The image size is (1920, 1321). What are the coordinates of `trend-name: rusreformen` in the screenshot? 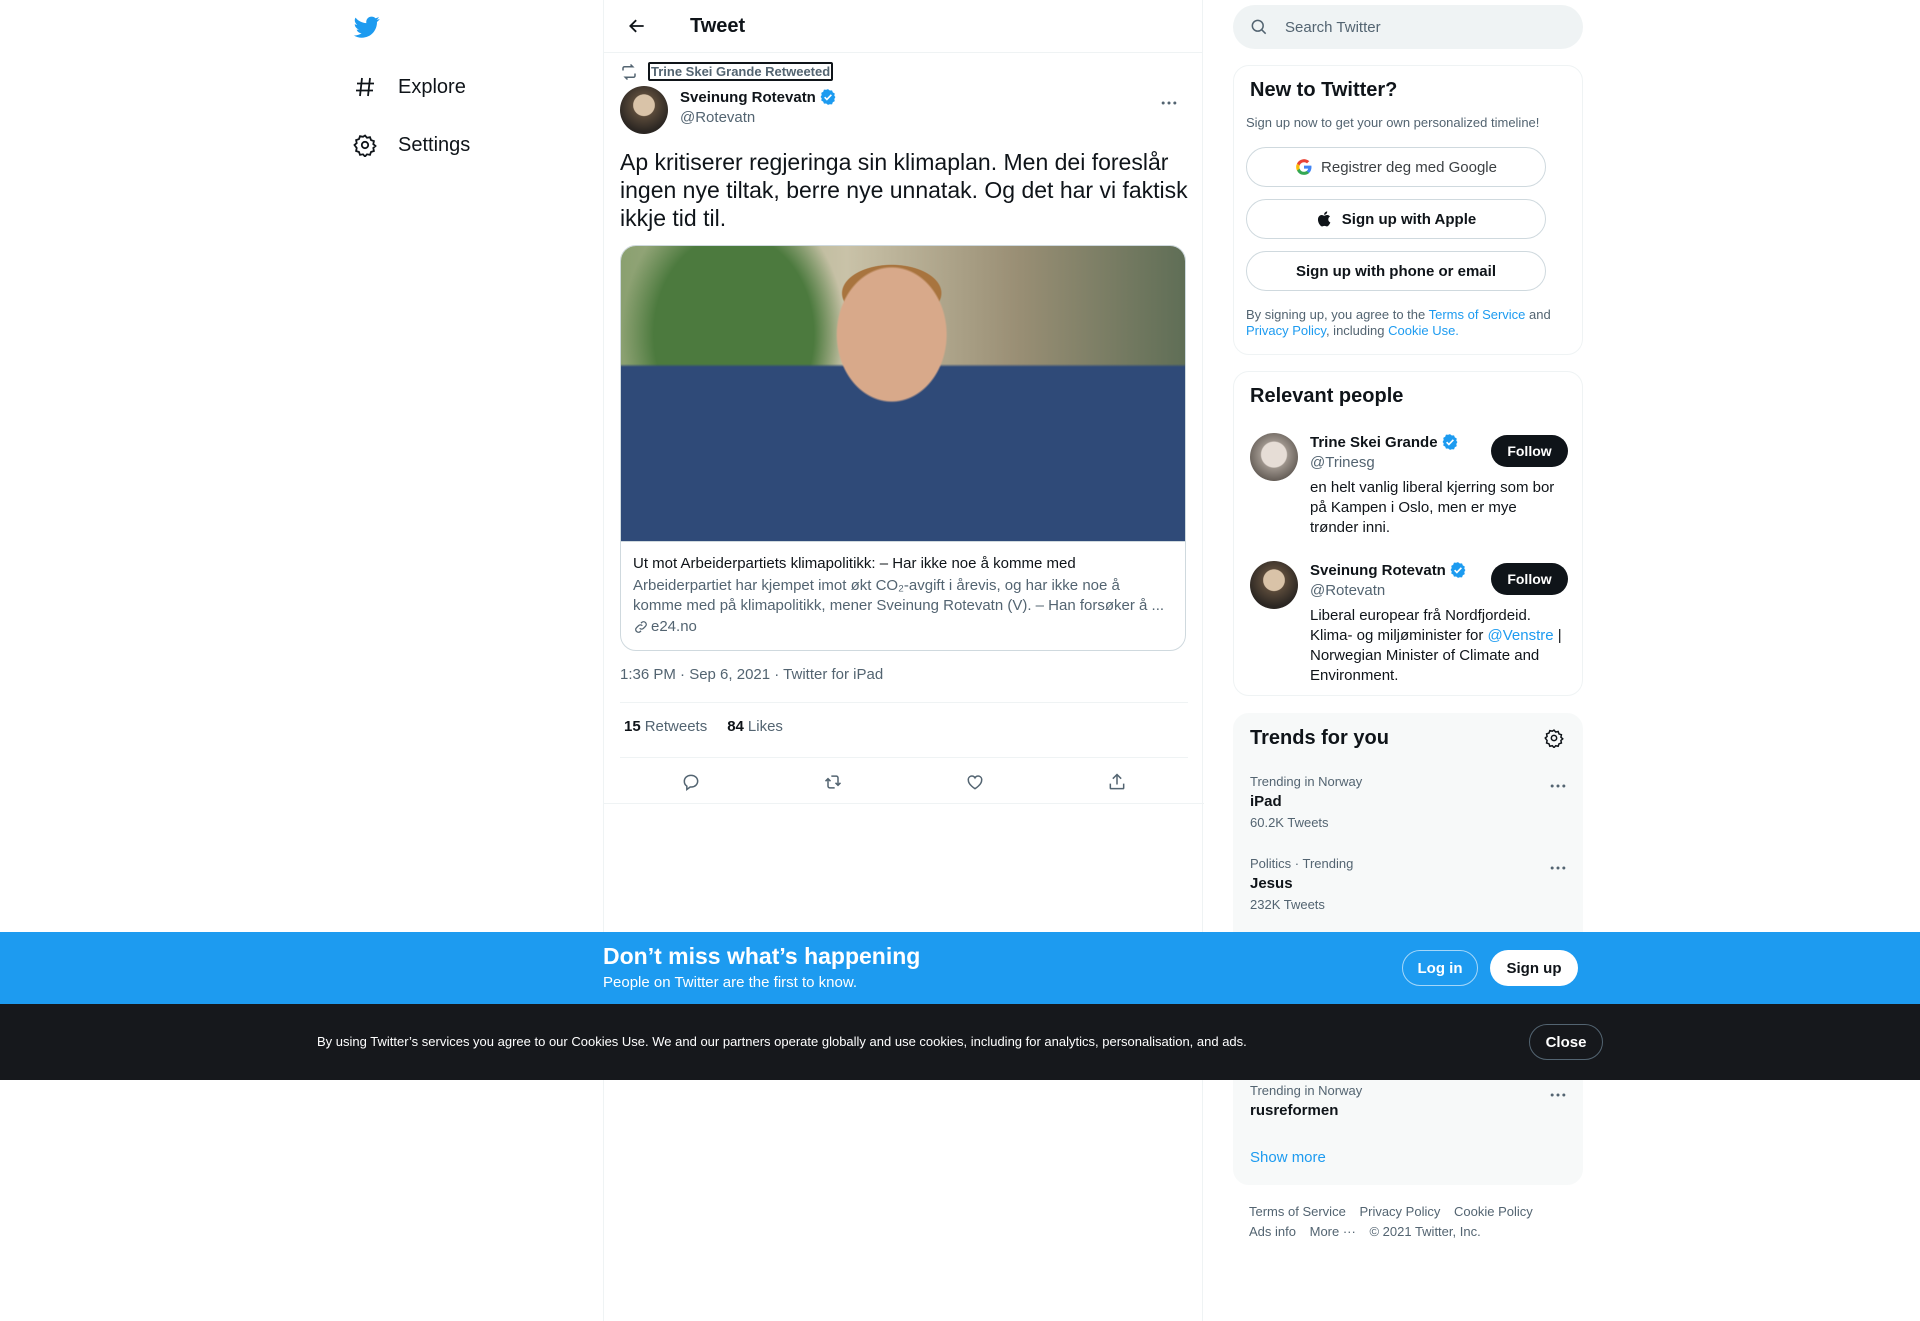 It's located at (1294, 1110).